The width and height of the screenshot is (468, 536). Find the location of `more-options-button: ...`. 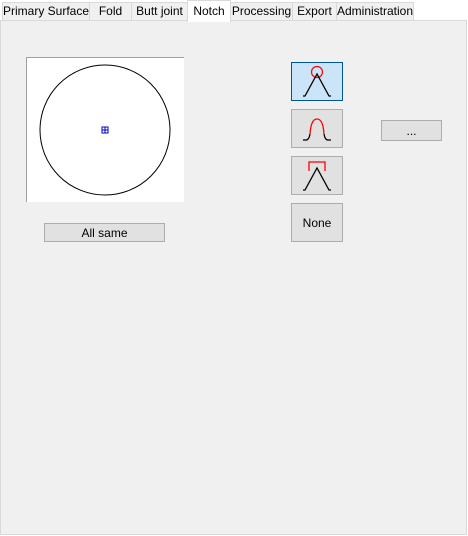

more-options-button: ... is located at coordinates (411, 130).